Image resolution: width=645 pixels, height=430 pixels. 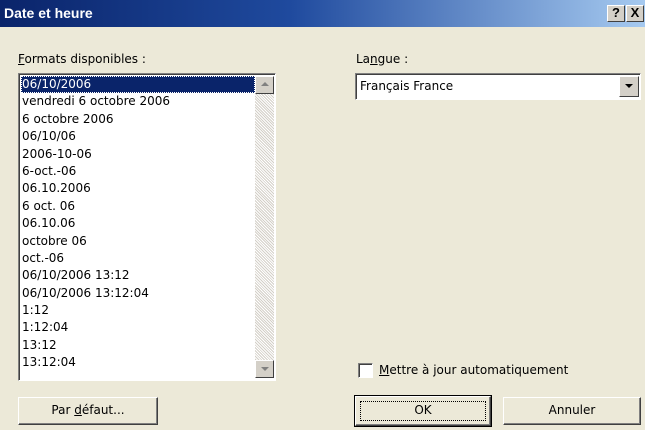 I want to click on language-dropdown-button, so click(x=629, y=86).